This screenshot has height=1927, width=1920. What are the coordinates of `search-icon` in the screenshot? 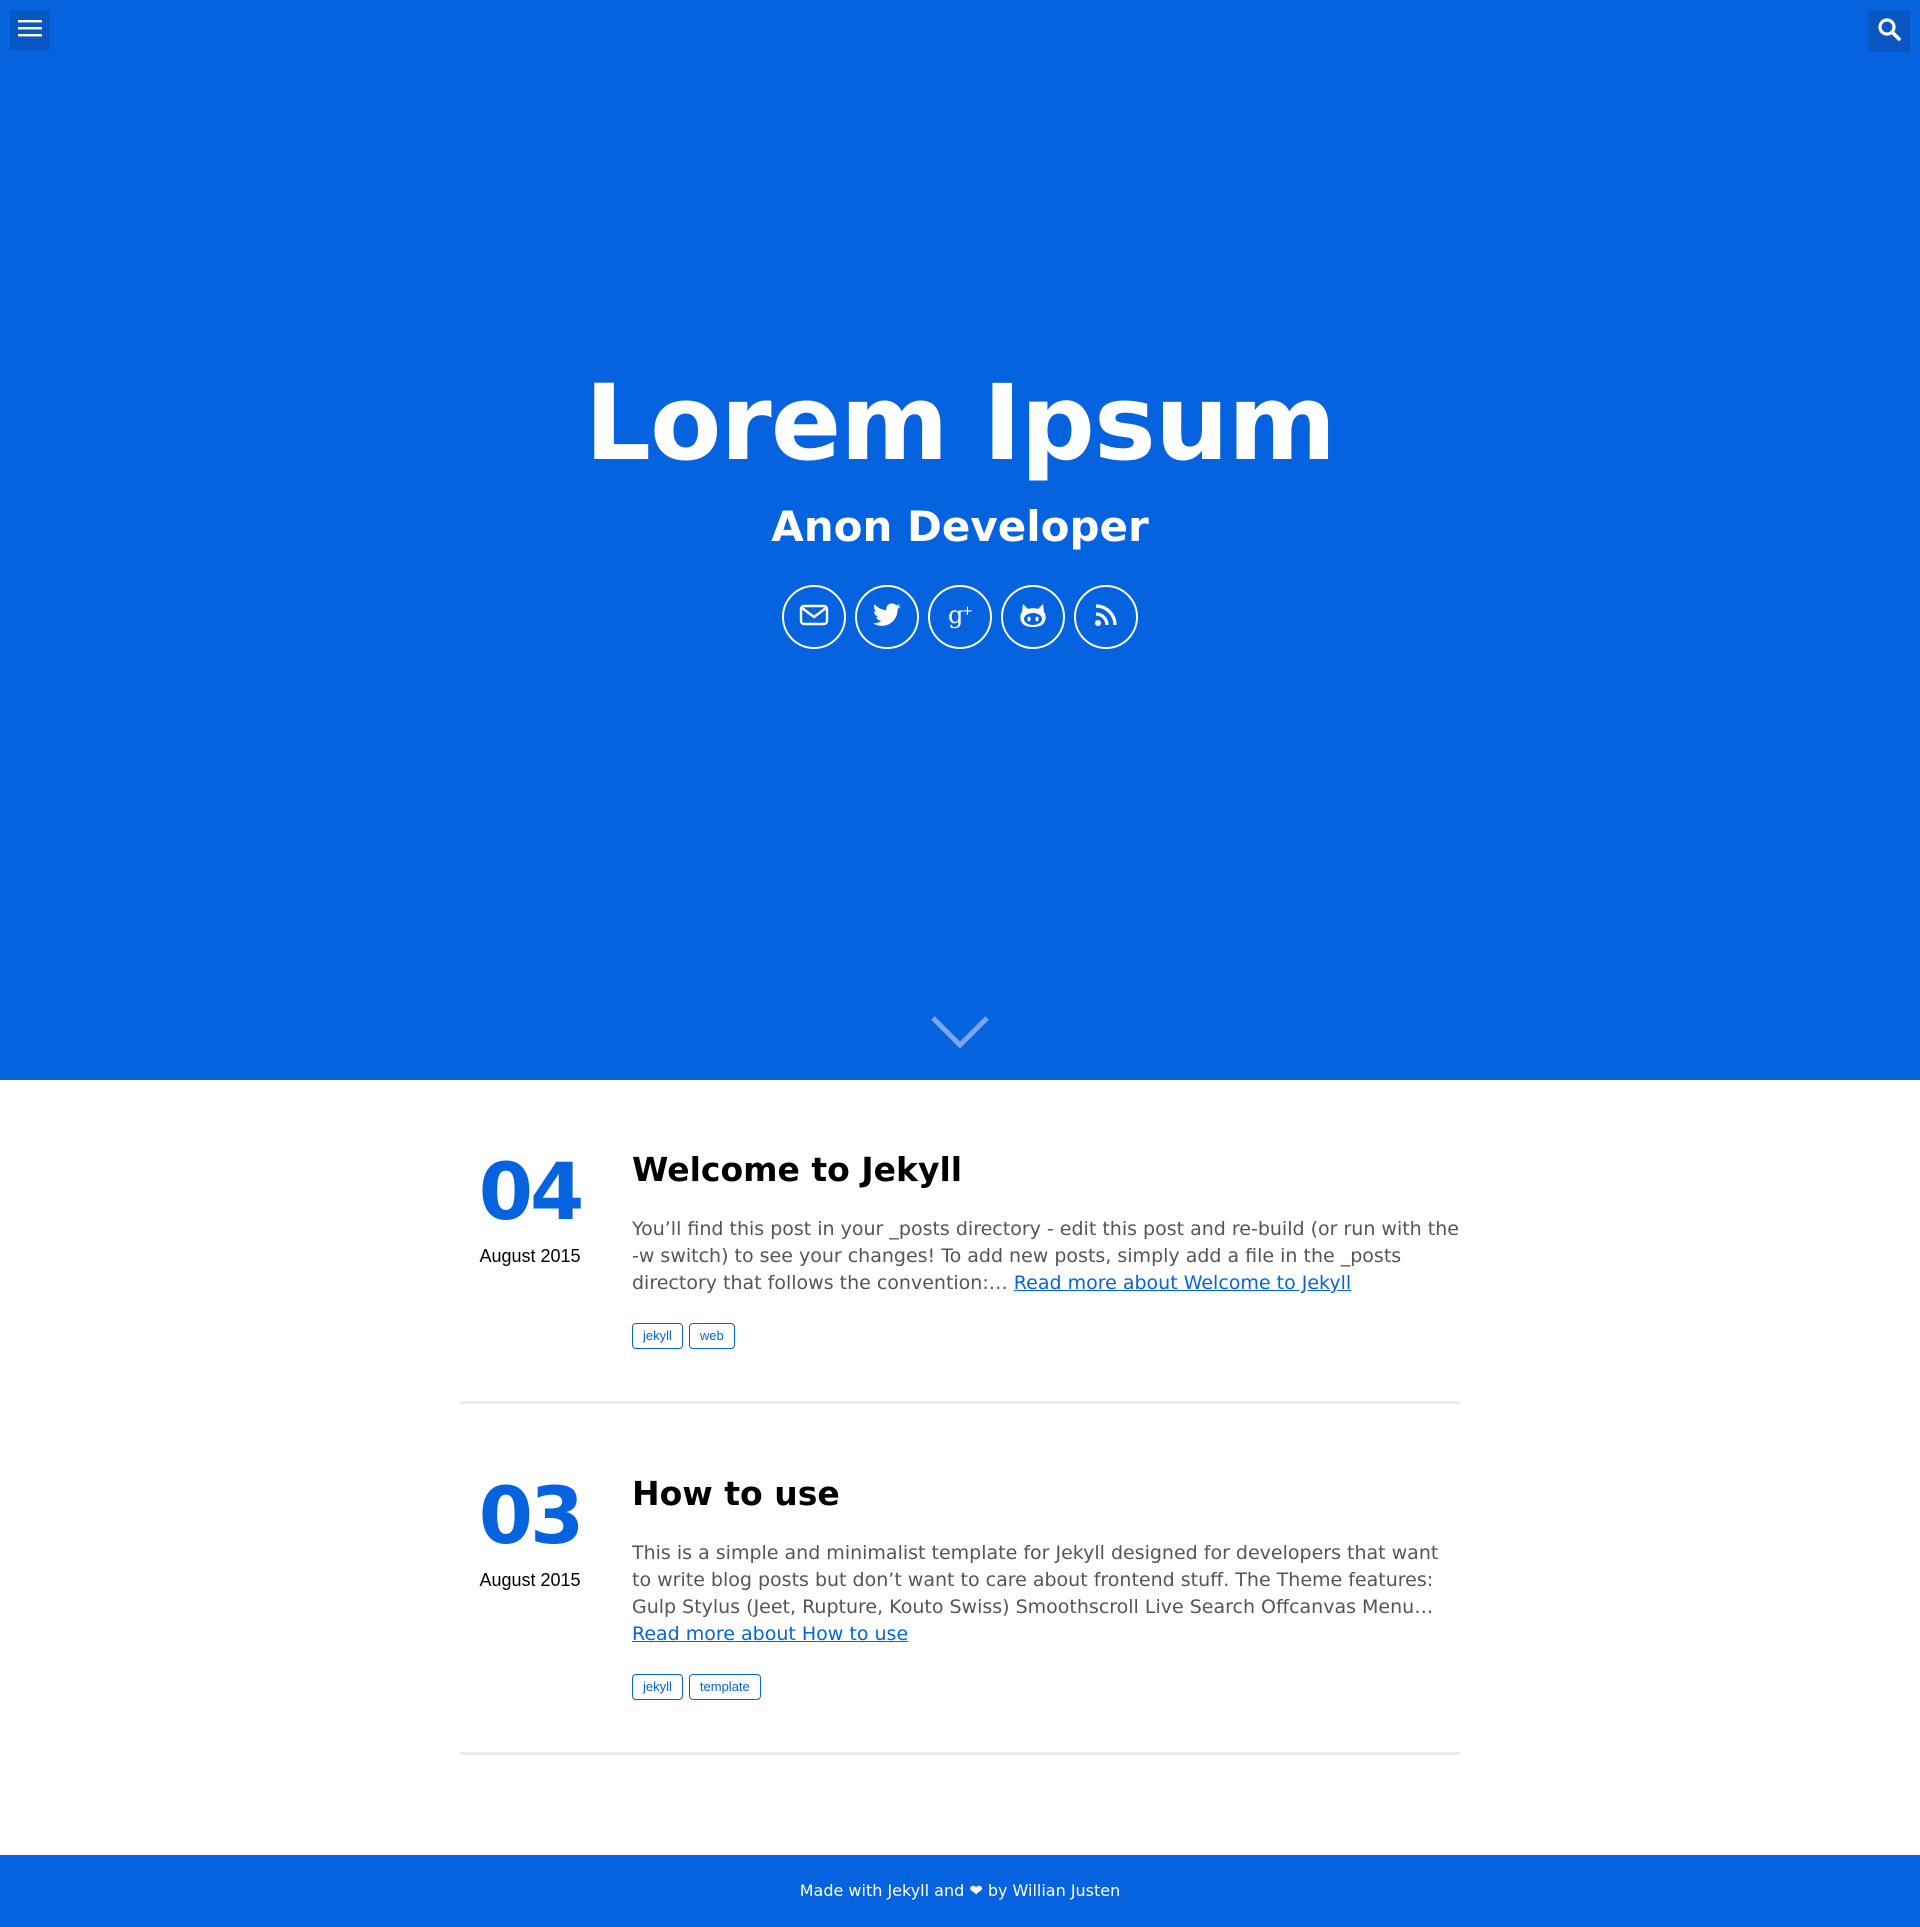 It's located at (1889, 31).